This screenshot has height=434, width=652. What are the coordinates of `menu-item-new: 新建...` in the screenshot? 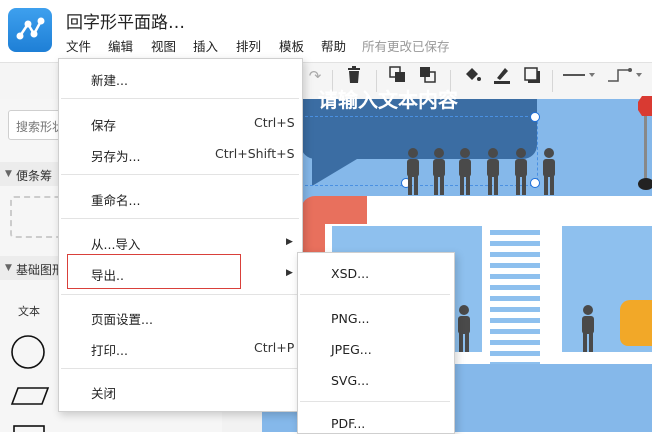 It's located at (109, 79).